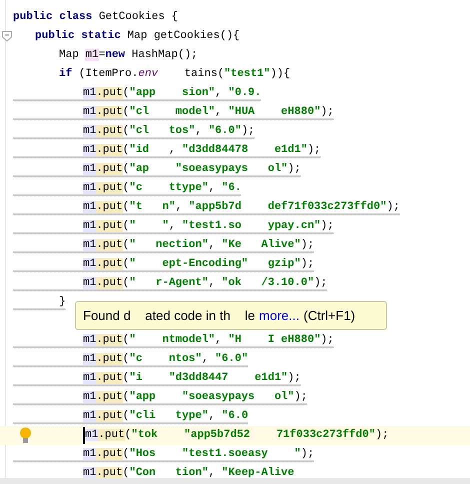 The image size is (470, 484). Describe the element at coordinates (25, 435) in the screenshot. I see `lightbulb-icon` at that location.